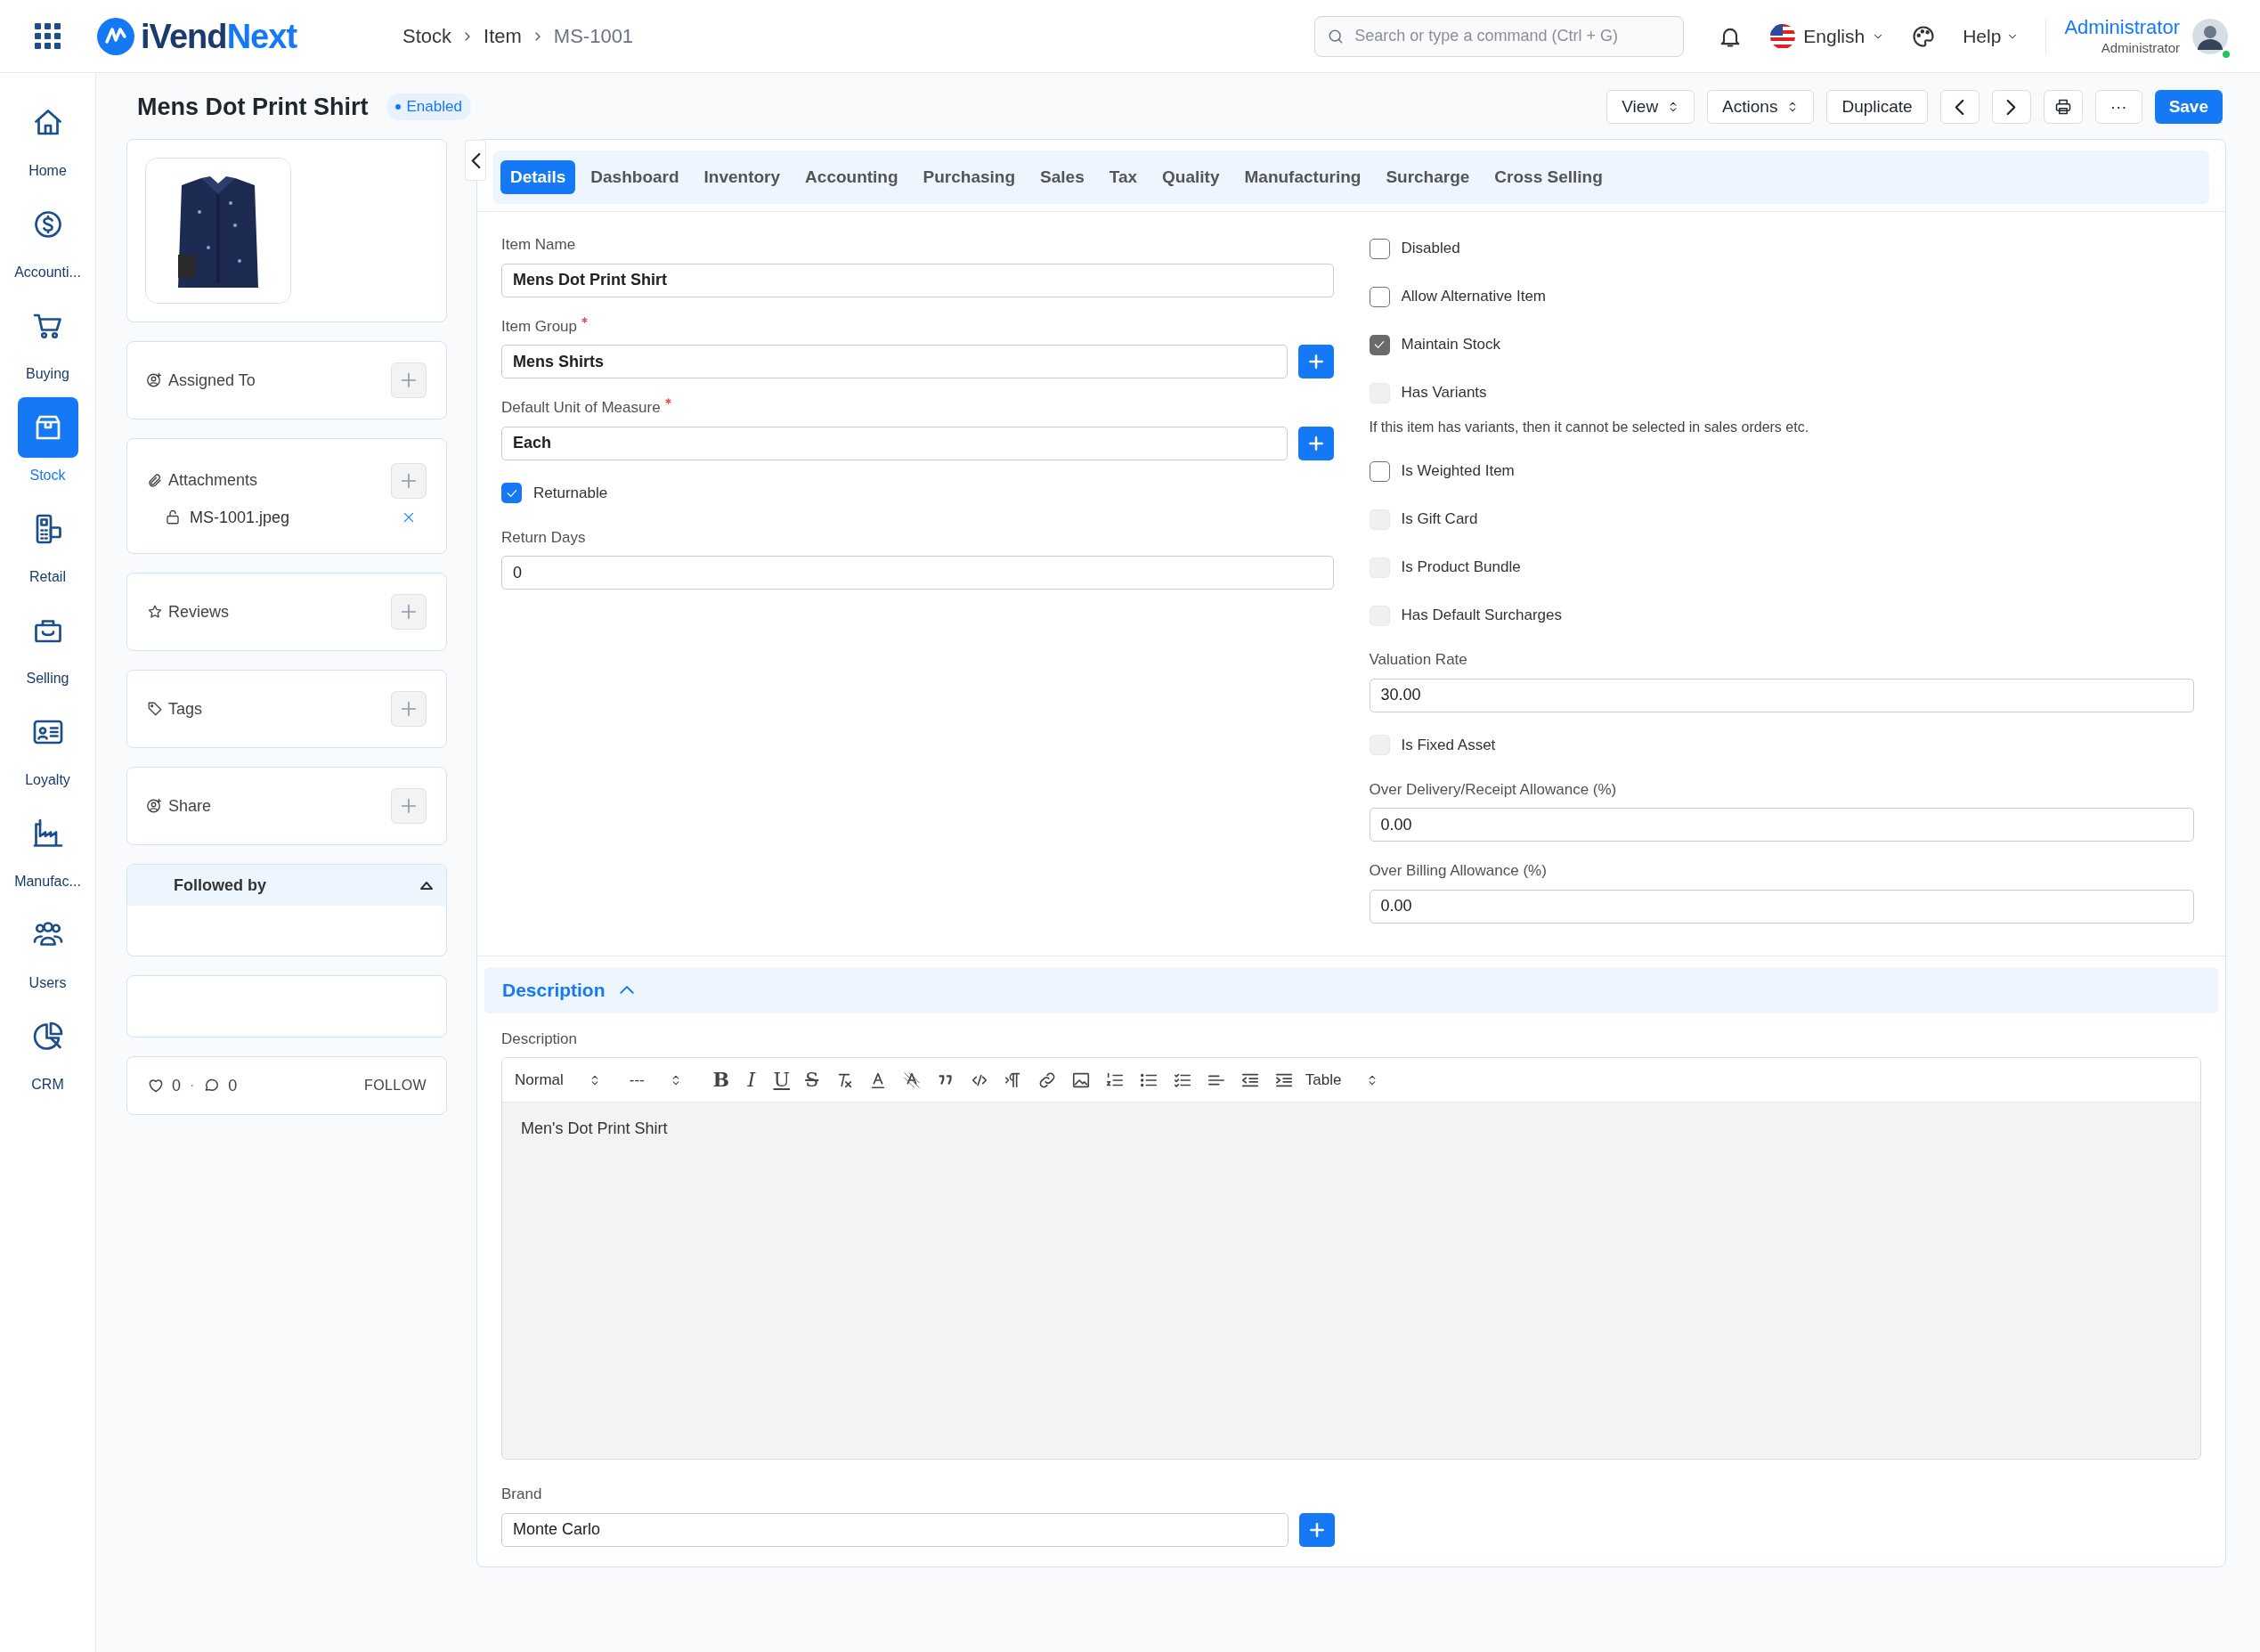  I want to click on tab: Accounting, so click(851, 177).